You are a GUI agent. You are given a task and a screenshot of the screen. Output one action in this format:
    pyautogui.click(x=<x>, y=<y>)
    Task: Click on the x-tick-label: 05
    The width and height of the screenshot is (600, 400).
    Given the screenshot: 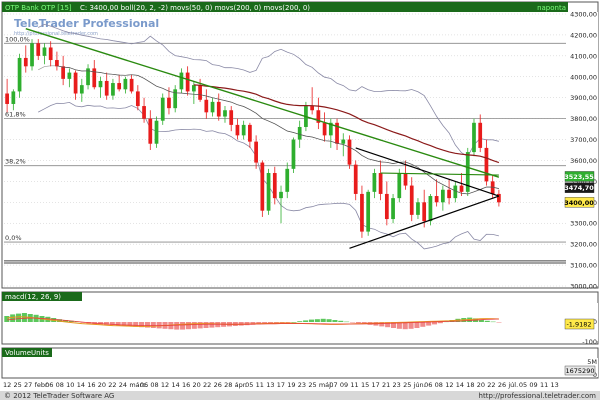 What is the action you would take?
    pyautogui.click(x=249, y=385)
    